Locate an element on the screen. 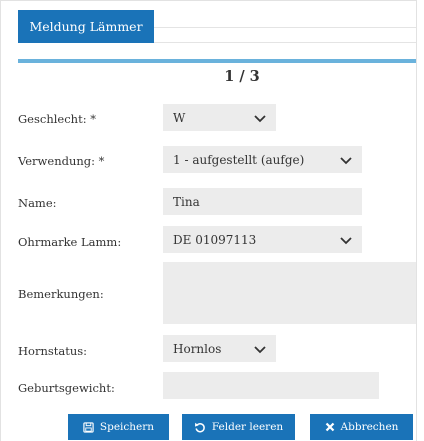  cancel-button-label: Abbrechen is located at coordinates (369, 427).